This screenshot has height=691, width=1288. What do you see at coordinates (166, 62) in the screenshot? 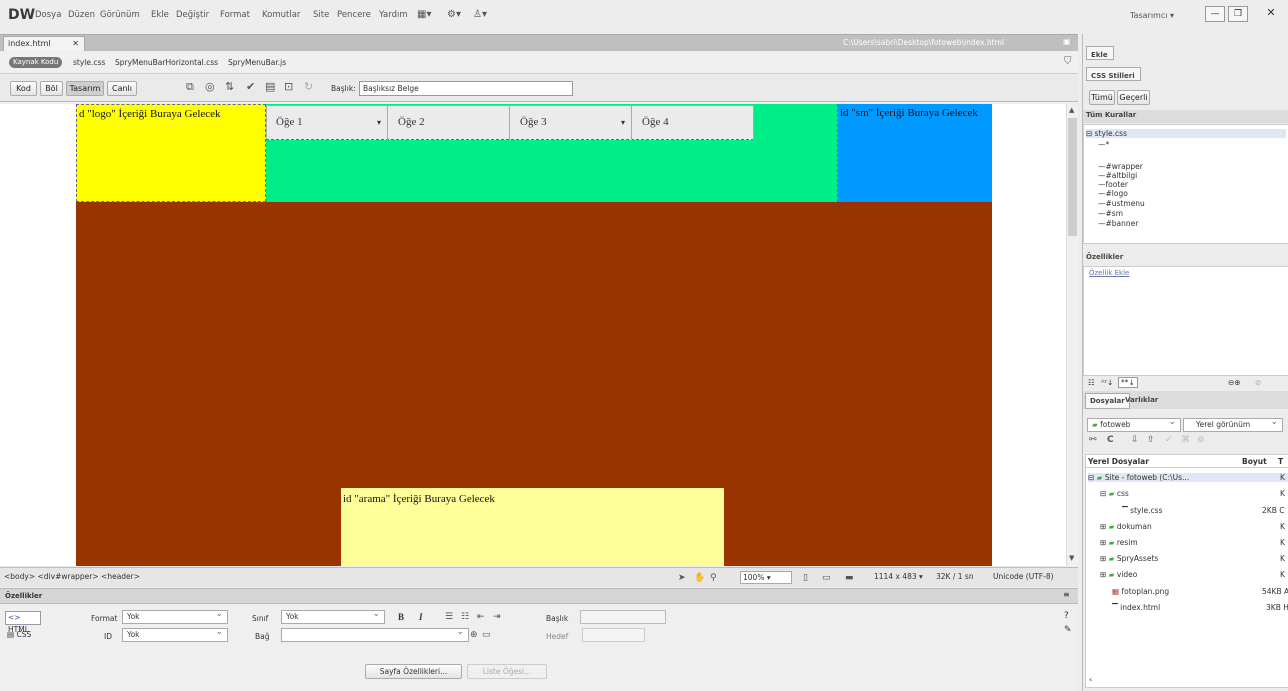
I see `related-file-menubar-css: SpryMenuBarHorizontal.css` at bounding box center [166, 62].